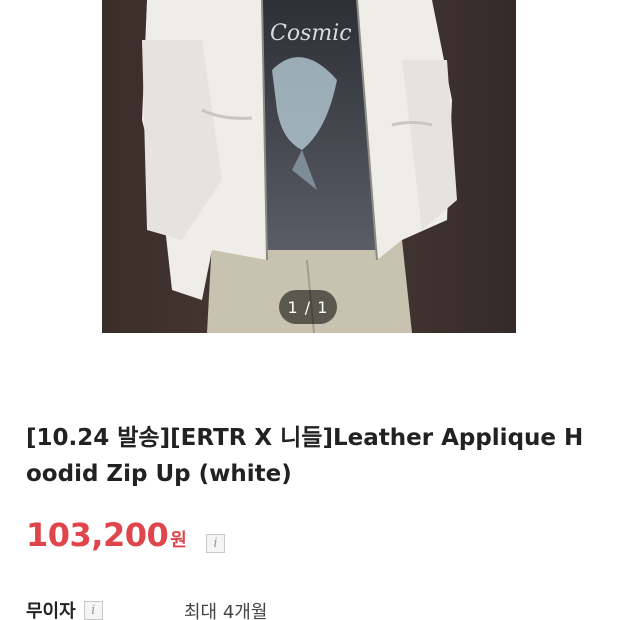 The image size is (620, 620). I want to click on svg-text: Cosmic, so click(311, 33).